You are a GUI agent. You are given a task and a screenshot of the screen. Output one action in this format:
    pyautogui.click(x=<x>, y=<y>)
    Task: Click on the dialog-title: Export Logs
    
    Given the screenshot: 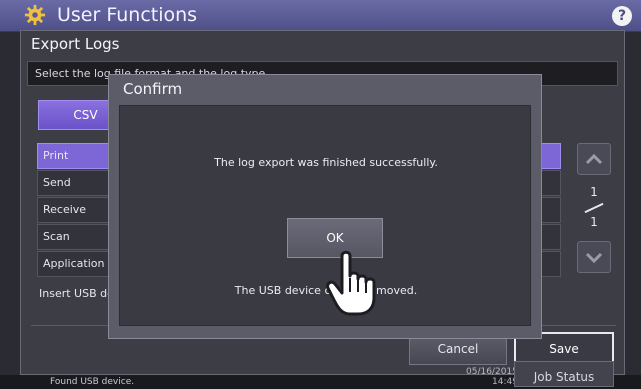 What is the action you would take?
    pyautogui.click(x=75, y=44)
    